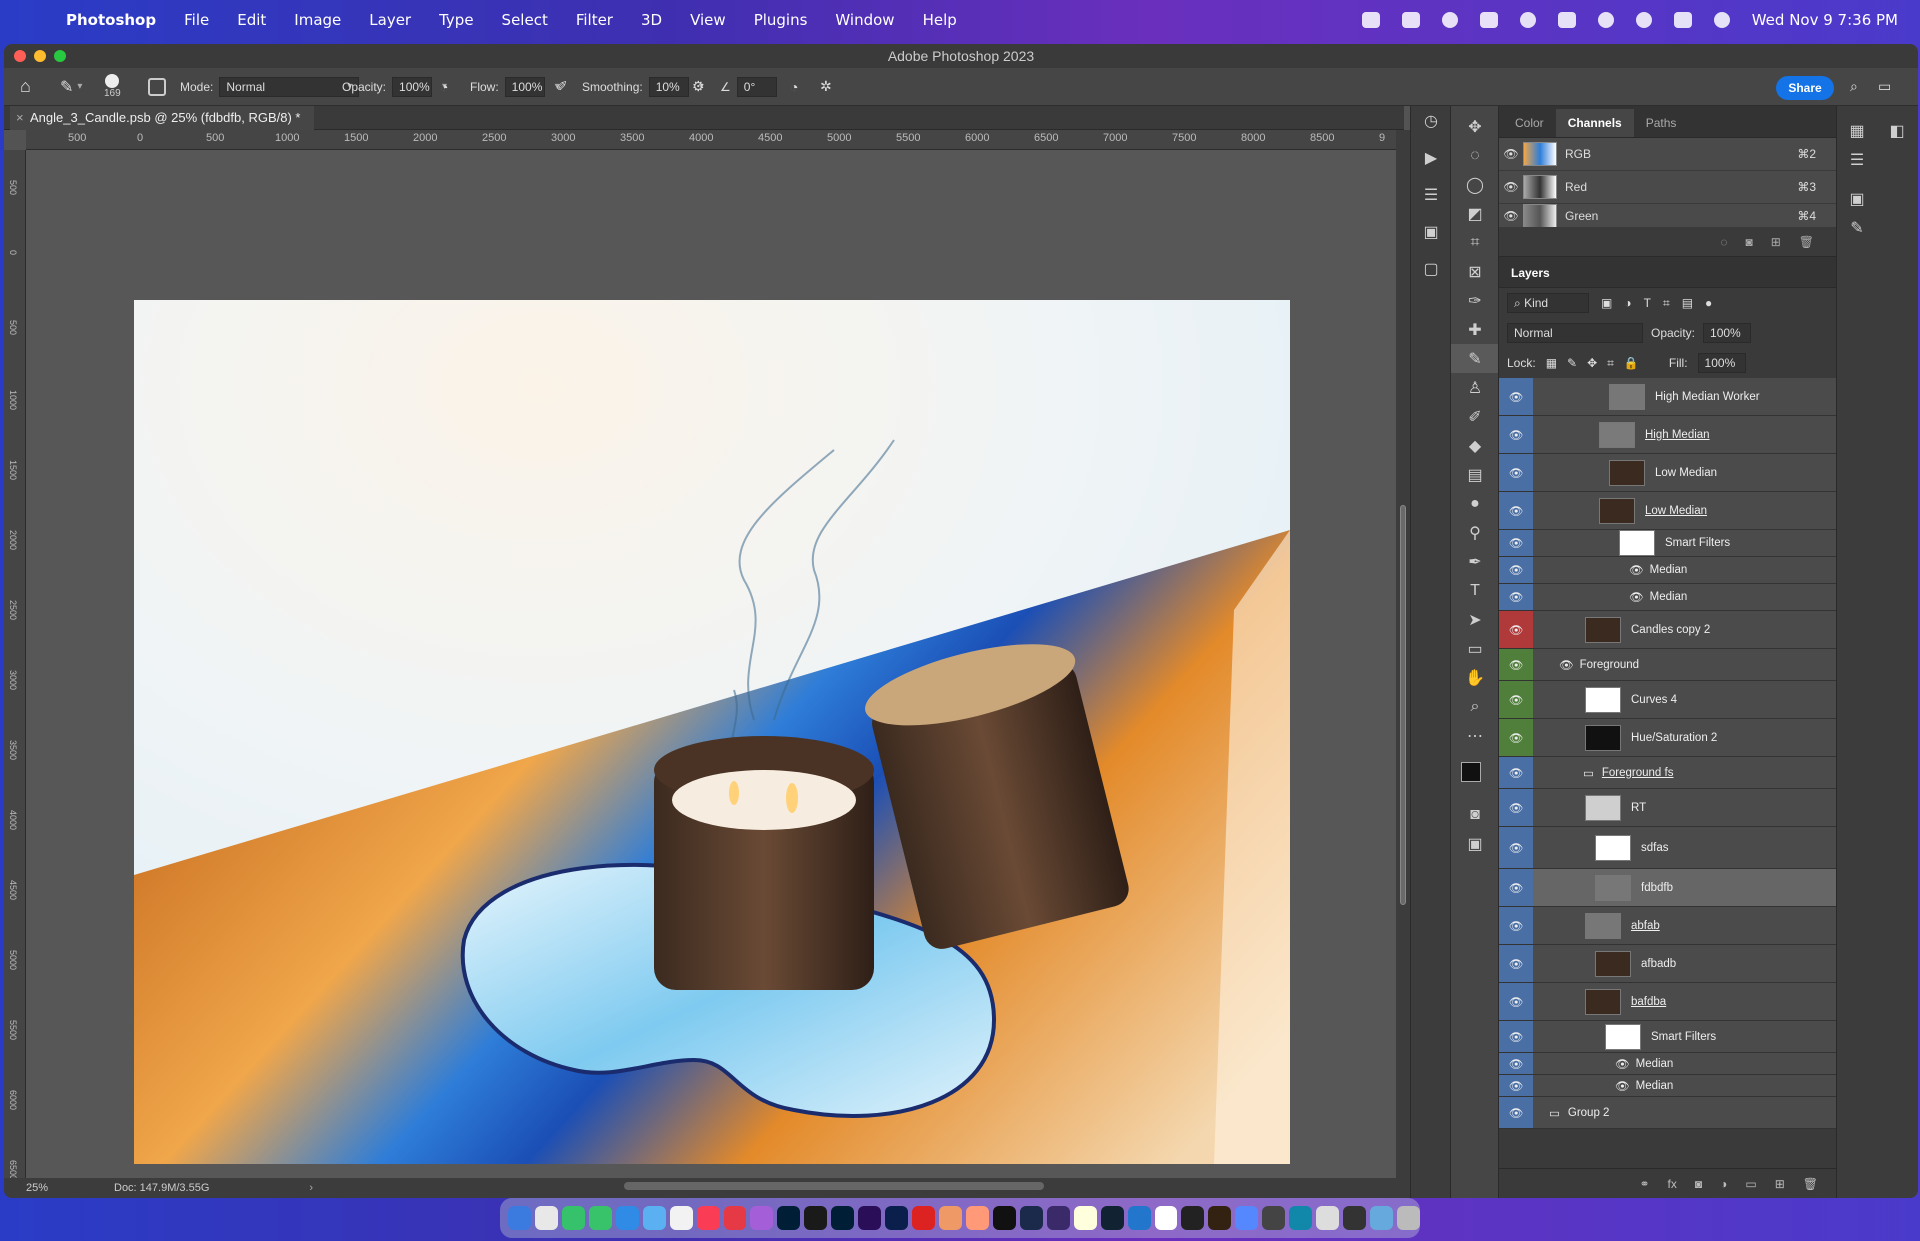 This screenshot has height=1241, width=1920. What do you see at coordinates (1748, 242) in the screenshot?
I see `save-selection-icon: ◙` at bounding box center [1748, 242].